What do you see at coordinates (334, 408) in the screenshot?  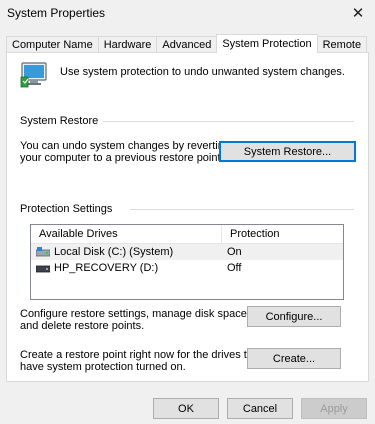 I see `apply-button: Apply` at bounding box center [334, 408].